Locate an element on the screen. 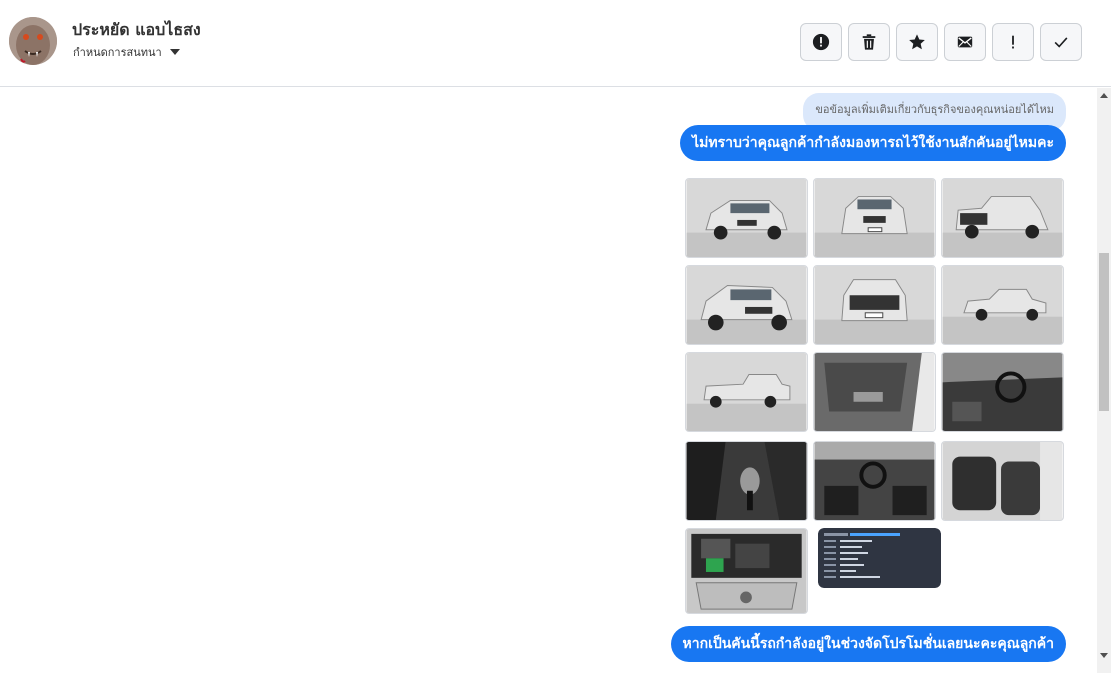 The height and width of the screenshot is (673, 1111). important-button is located at coordinates (1013, 42).